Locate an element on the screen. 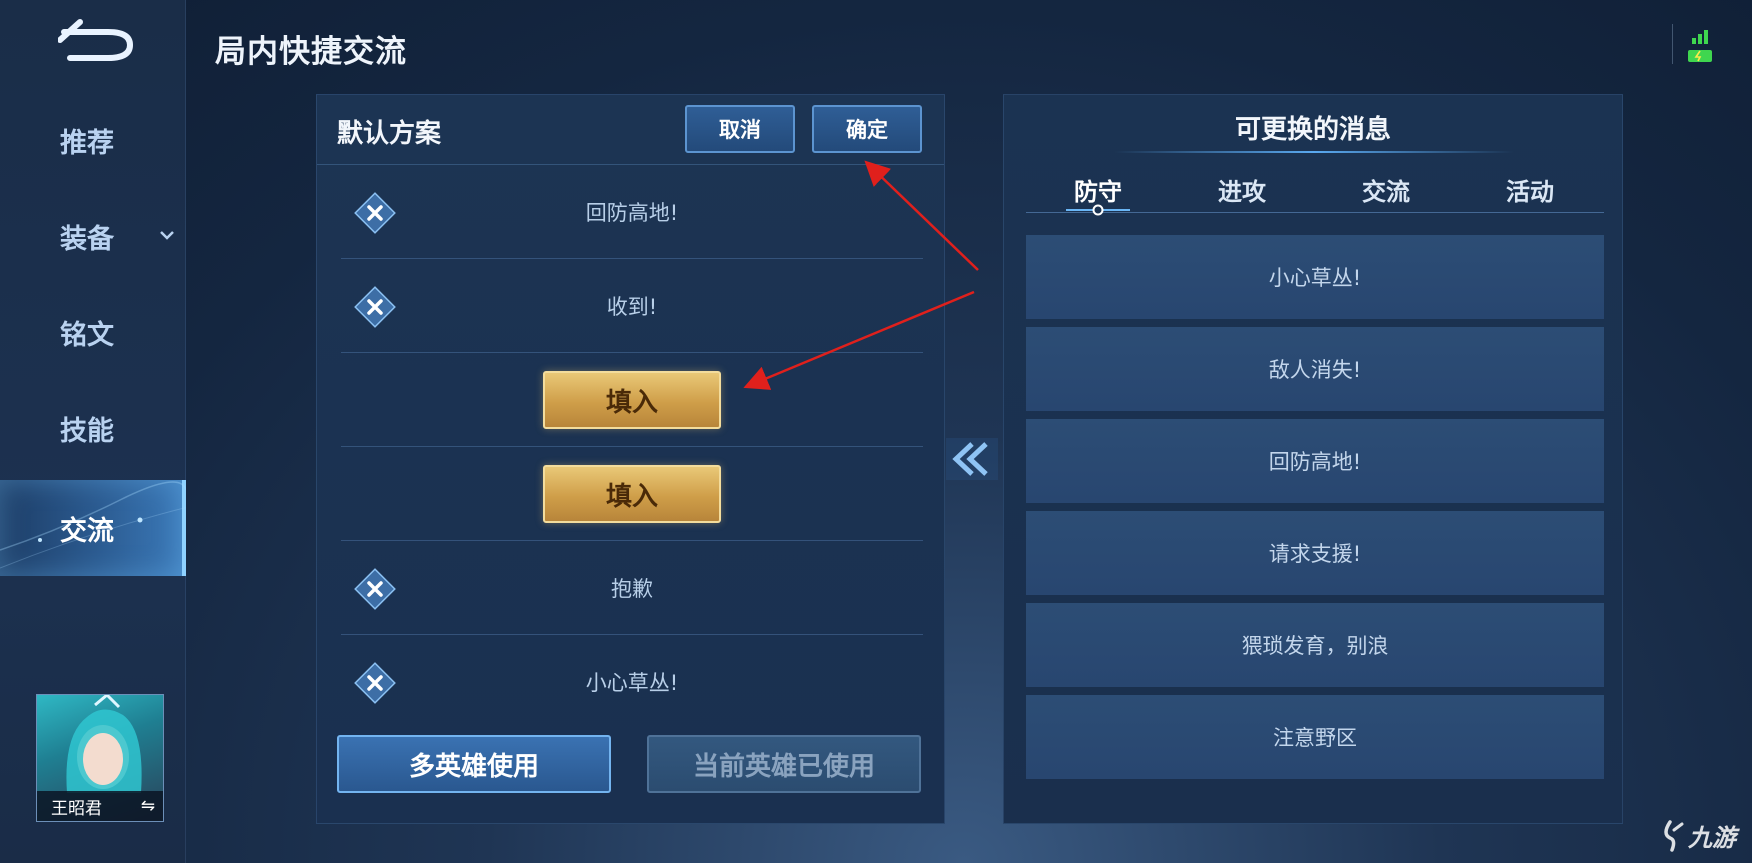 This screenshot has height=863, width=1752. sidebar-item-label: 装备 is located at coordinates (87, 239).